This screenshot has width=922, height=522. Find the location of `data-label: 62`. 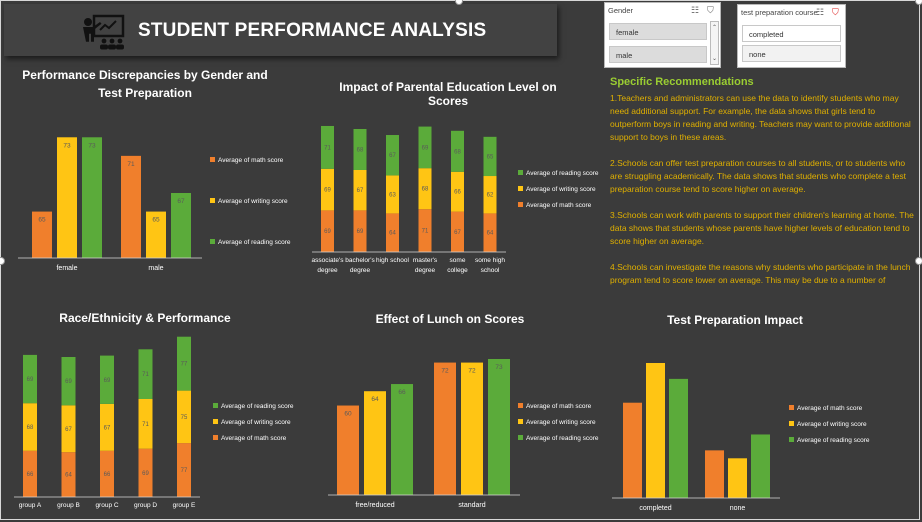

data-label: 62 is located at coordinates (490, 196).